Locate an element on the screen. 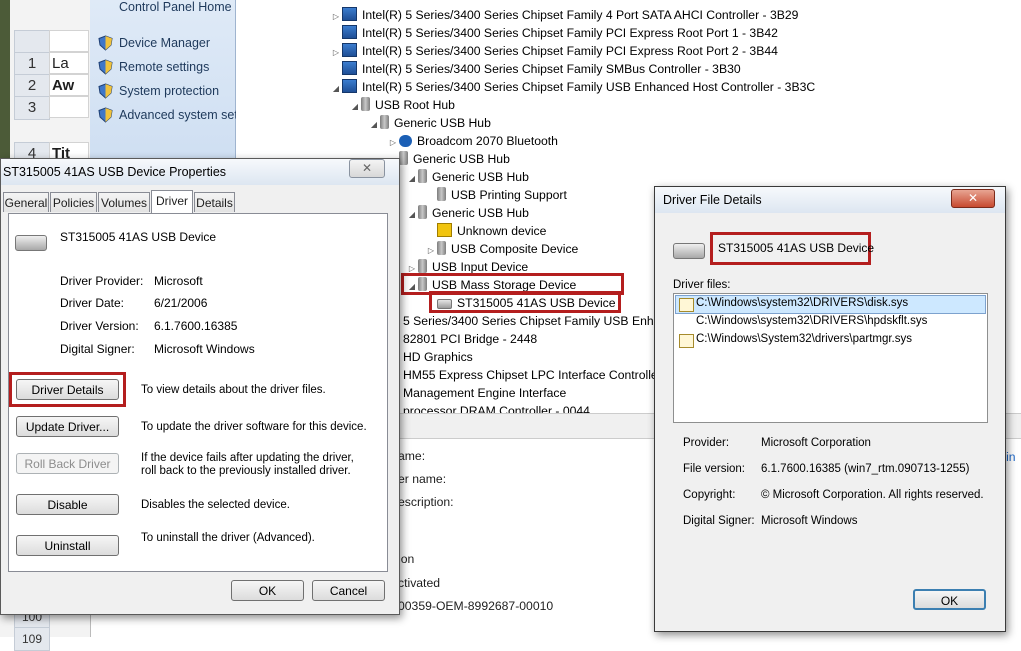  highlight-box is located at coordinates (525, 302).